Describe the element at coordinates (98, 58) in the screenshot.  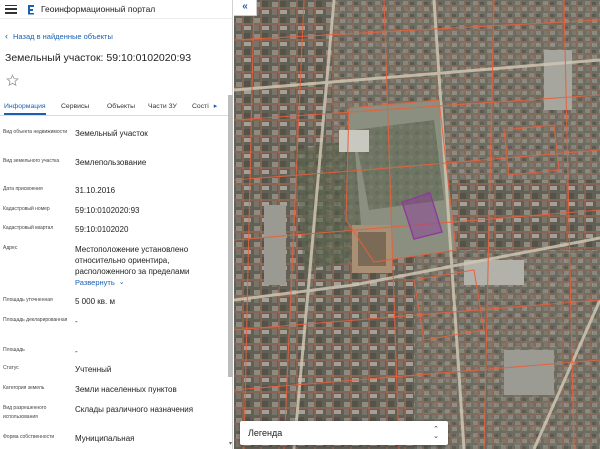
I see `page-title: Земельный участок: 59:10:0102020:93` at that location.